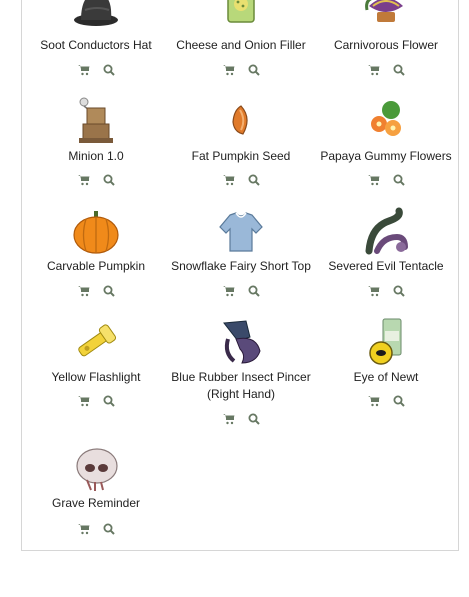 This screenshot has width=469, height=597. Describe the element at coordinates (386, 15) in the screenshot. I see `carnivorous-flower-icon` at that location.